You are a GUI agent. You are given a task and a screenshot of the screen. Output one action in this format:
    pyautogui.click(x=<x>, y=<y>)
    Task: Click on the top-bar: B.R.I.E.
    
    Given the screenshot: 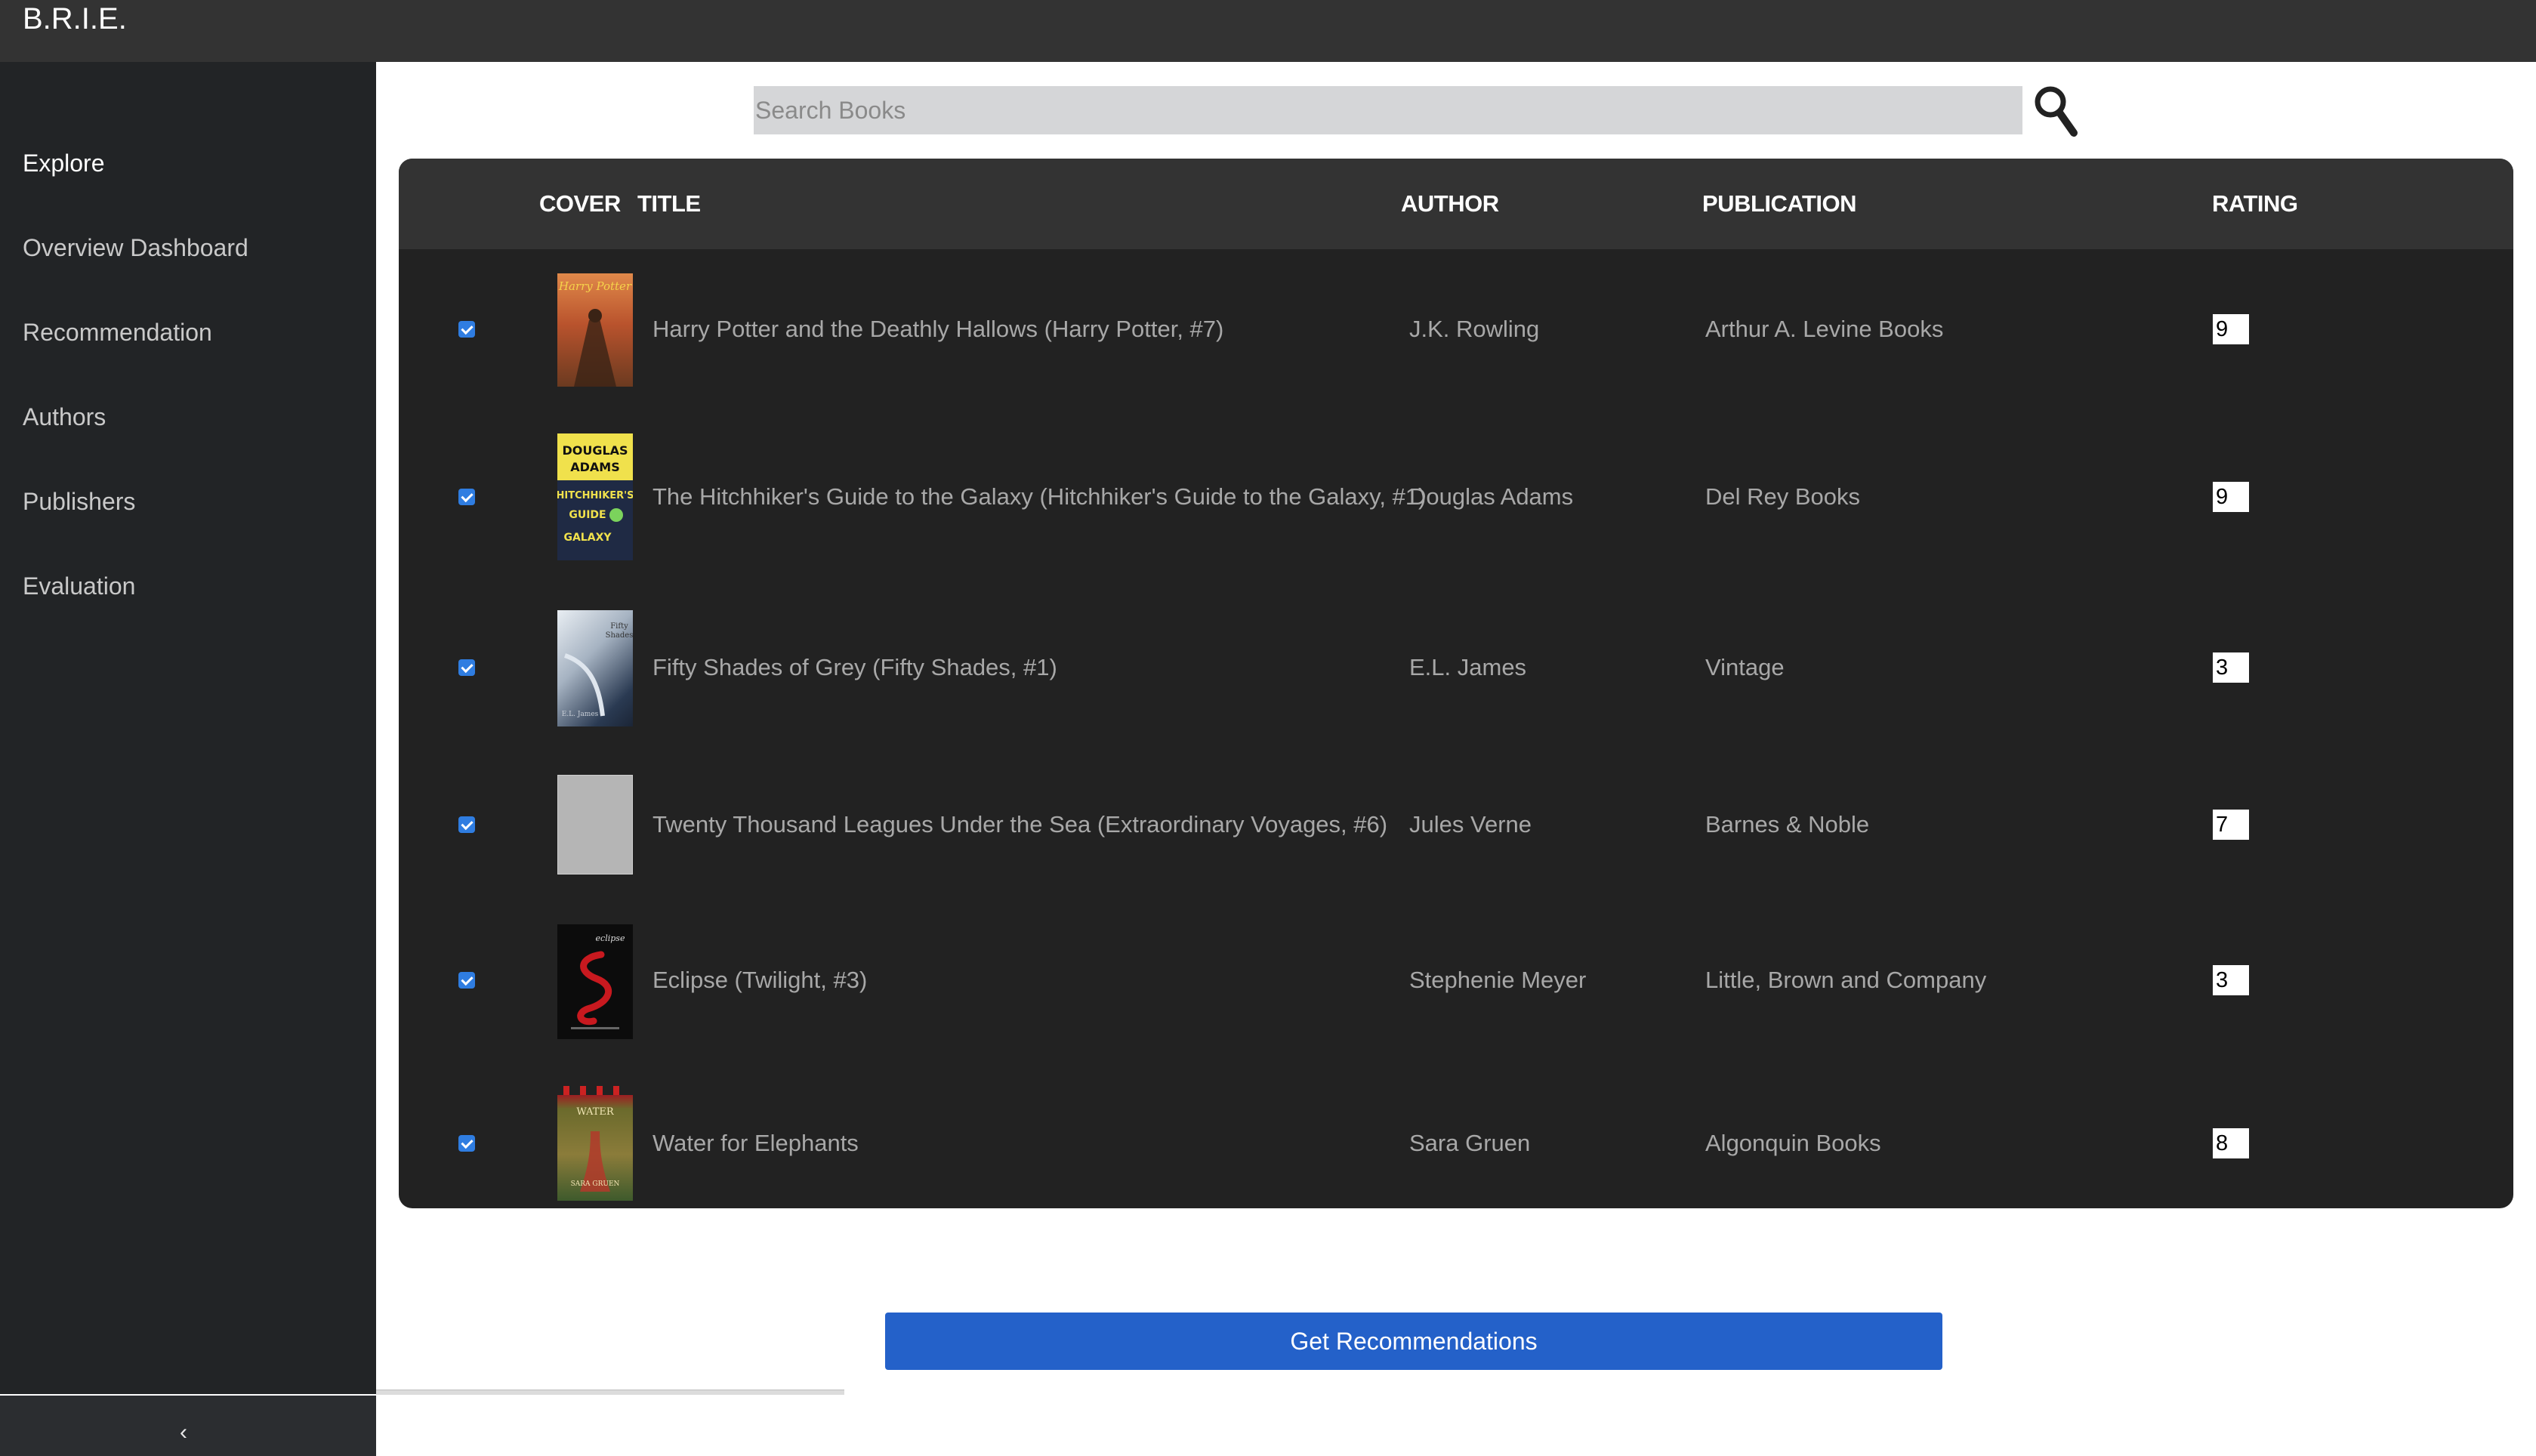 What is the action you would take?
    pyautogui.click(x=1268, y=31)
    